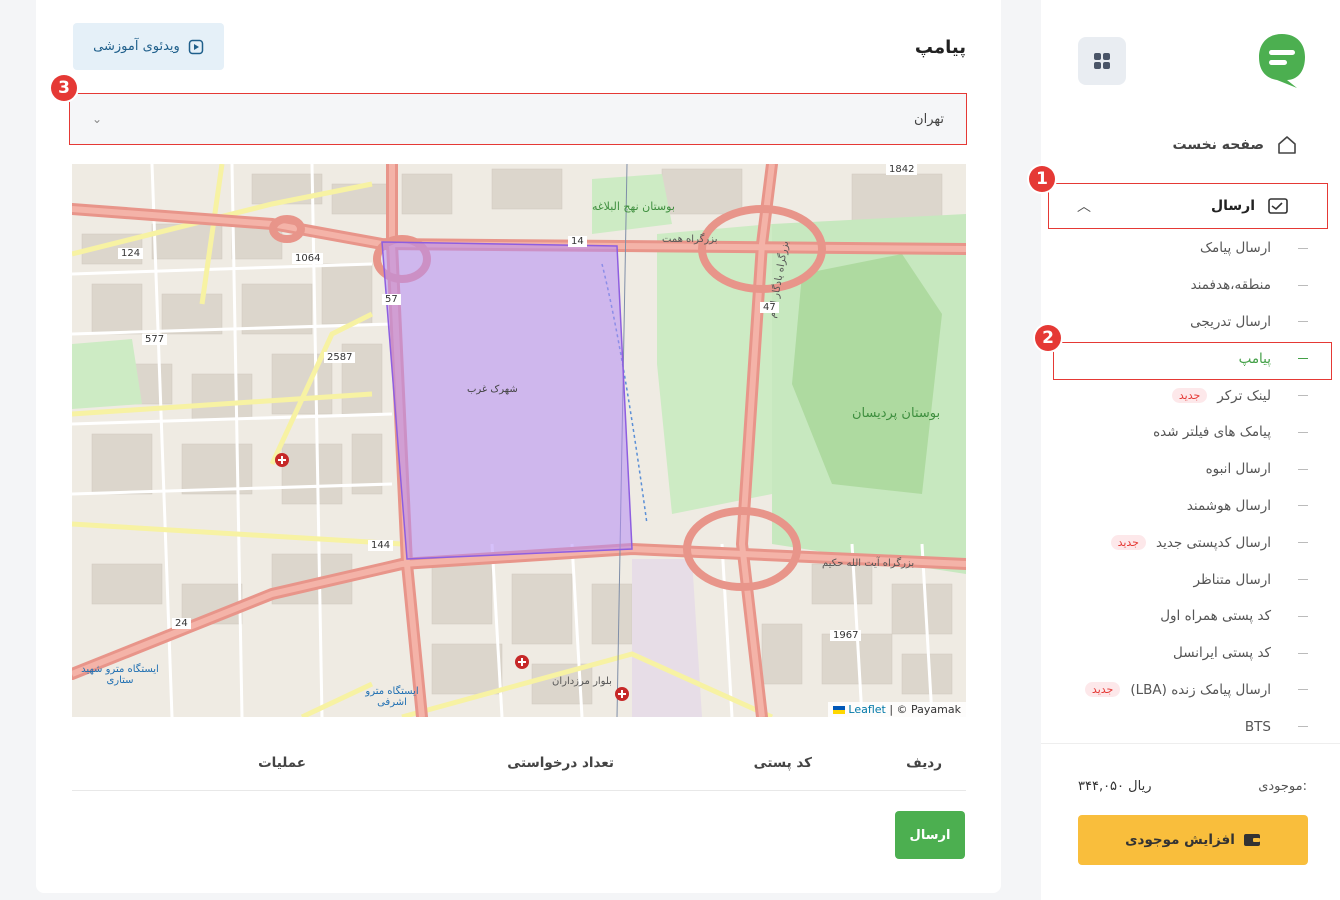 This screenshot has width=1340, height=900. I want to click on submenu-item: ارسال انبوه, so click(1190, 469).